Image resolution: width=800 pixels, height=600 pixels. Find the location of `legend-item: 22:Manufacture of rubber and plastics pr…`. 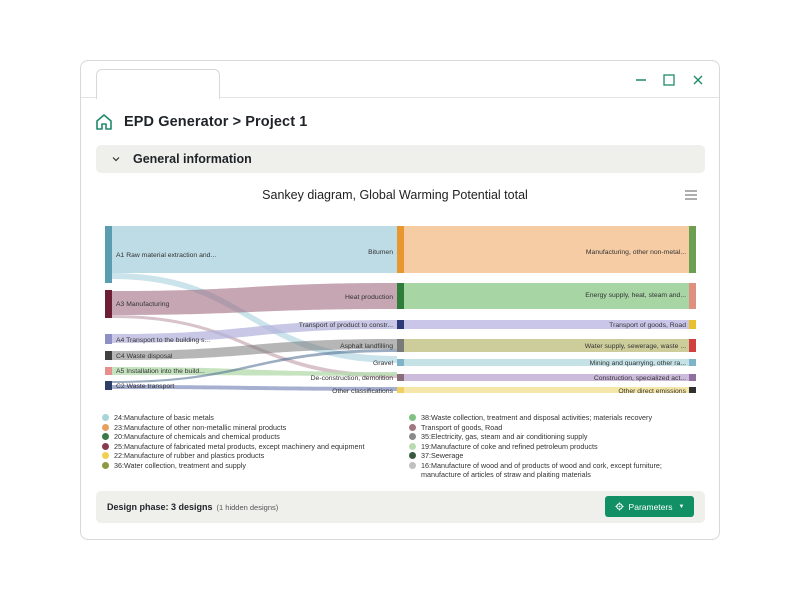

legend-item: 22:Manufacture of rubber and plastics pr… is located at coordinates (252, 456).